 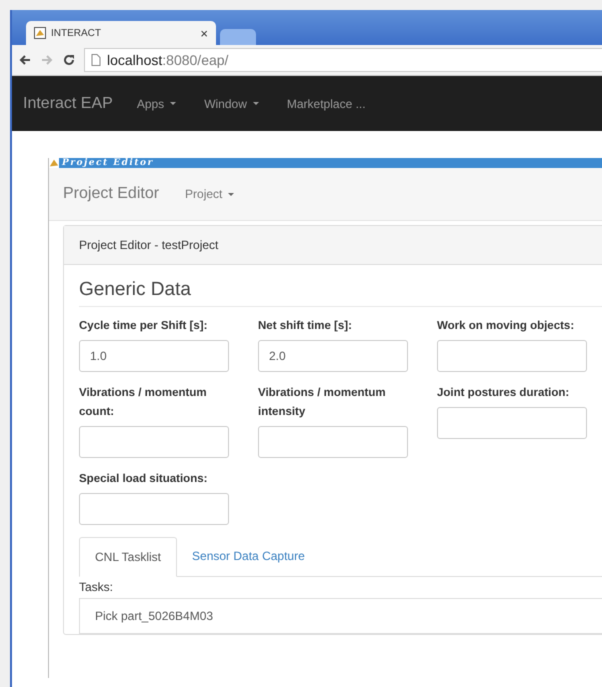 I want to click on field-label: Special load situations:, so click(x=143, y=479).